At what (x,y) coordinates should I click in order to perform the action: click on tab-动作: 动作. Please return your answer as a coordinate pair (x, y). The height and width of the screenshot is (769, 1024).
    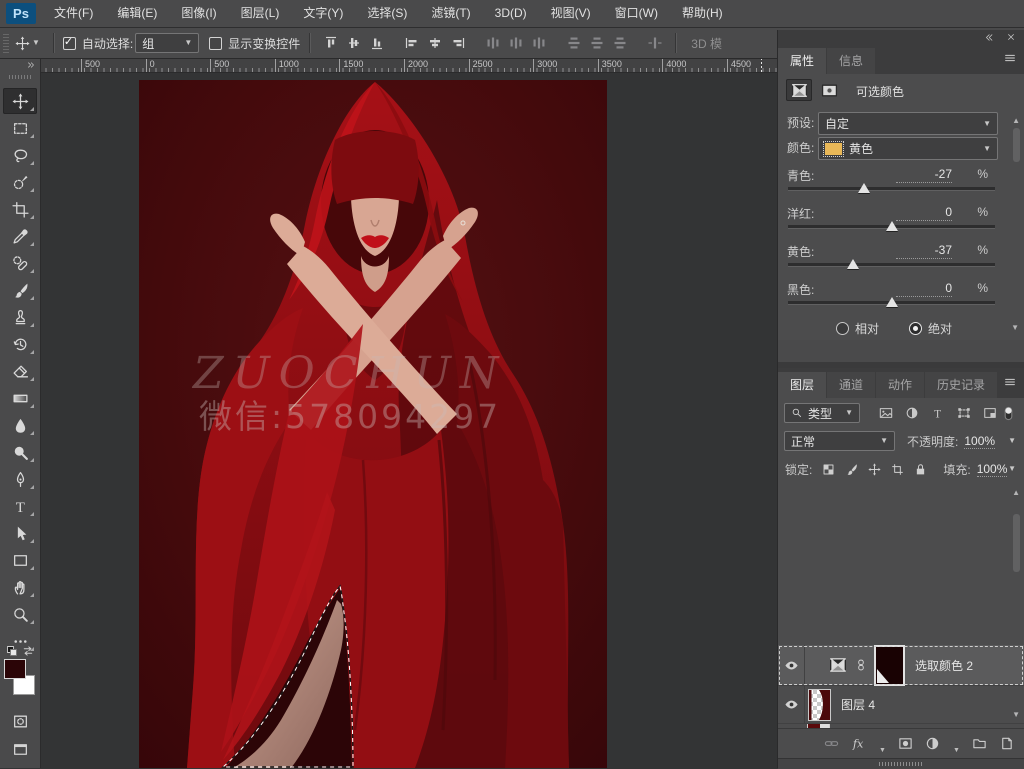
    Looking at the image, I should click on (900, 385).